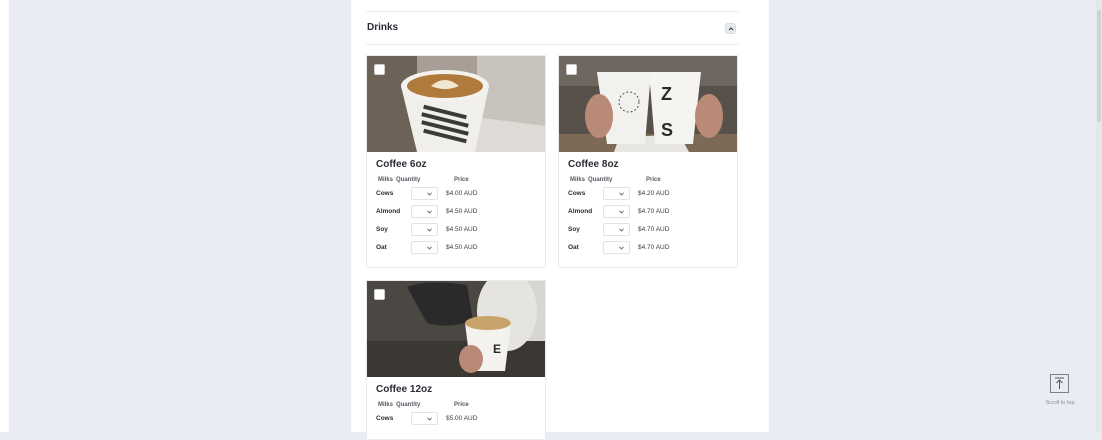 The image size is (1102, 440). I want to click on chevron-up-icon, so click(731, 29).